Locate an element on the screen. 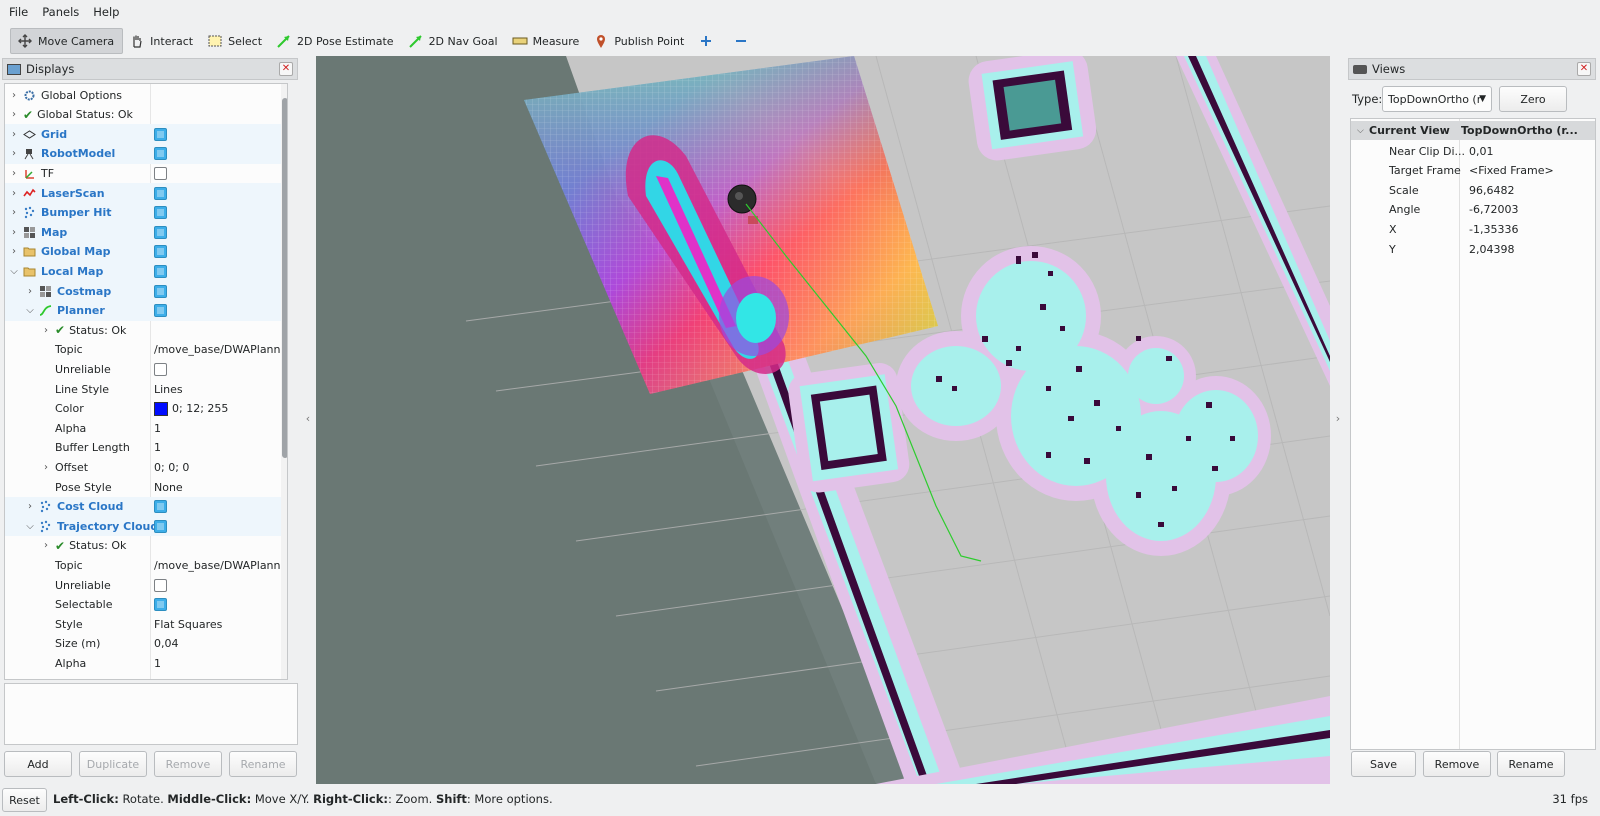 The height and width of the screenshot is (816, 1600). left-collapse-handle: ‹ is located at coordinates (308, 418).